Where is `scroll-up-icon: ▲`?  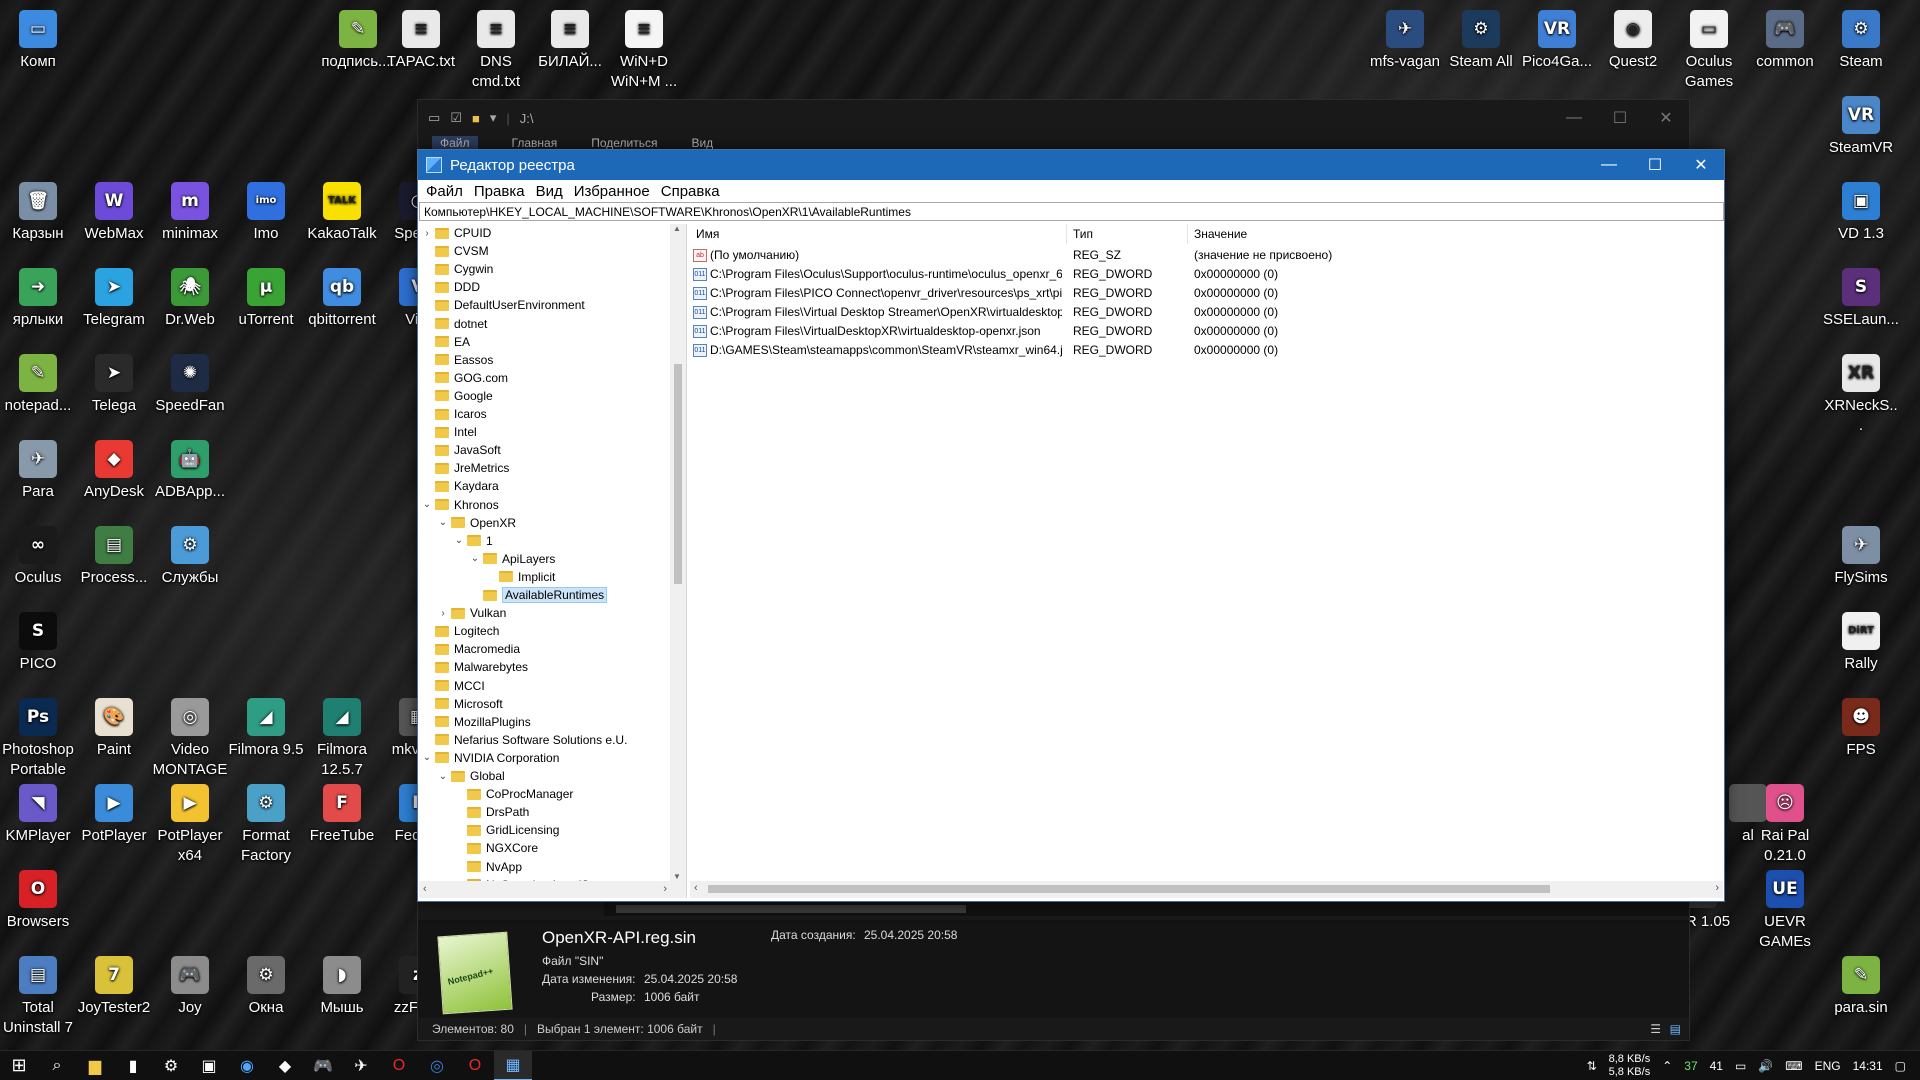
scroll-up-icon: ▲ is located at coordinates (677, 228).